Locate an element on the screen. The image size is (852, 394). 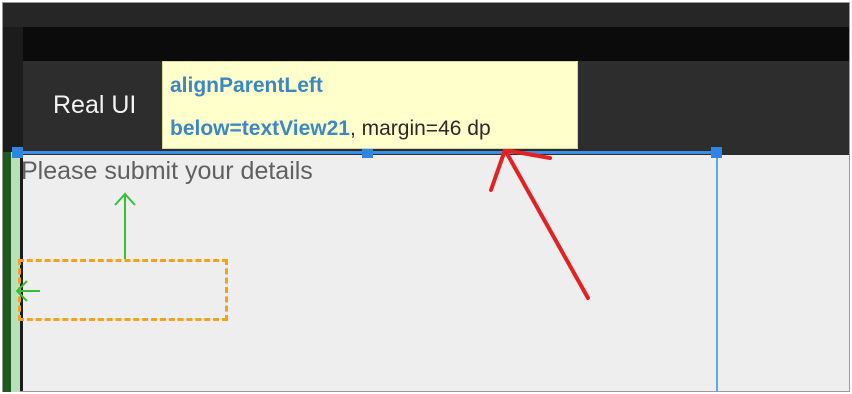
tooltip-margin-line: below=textView21, margin=46 dp is located at coordinates (330, 129).